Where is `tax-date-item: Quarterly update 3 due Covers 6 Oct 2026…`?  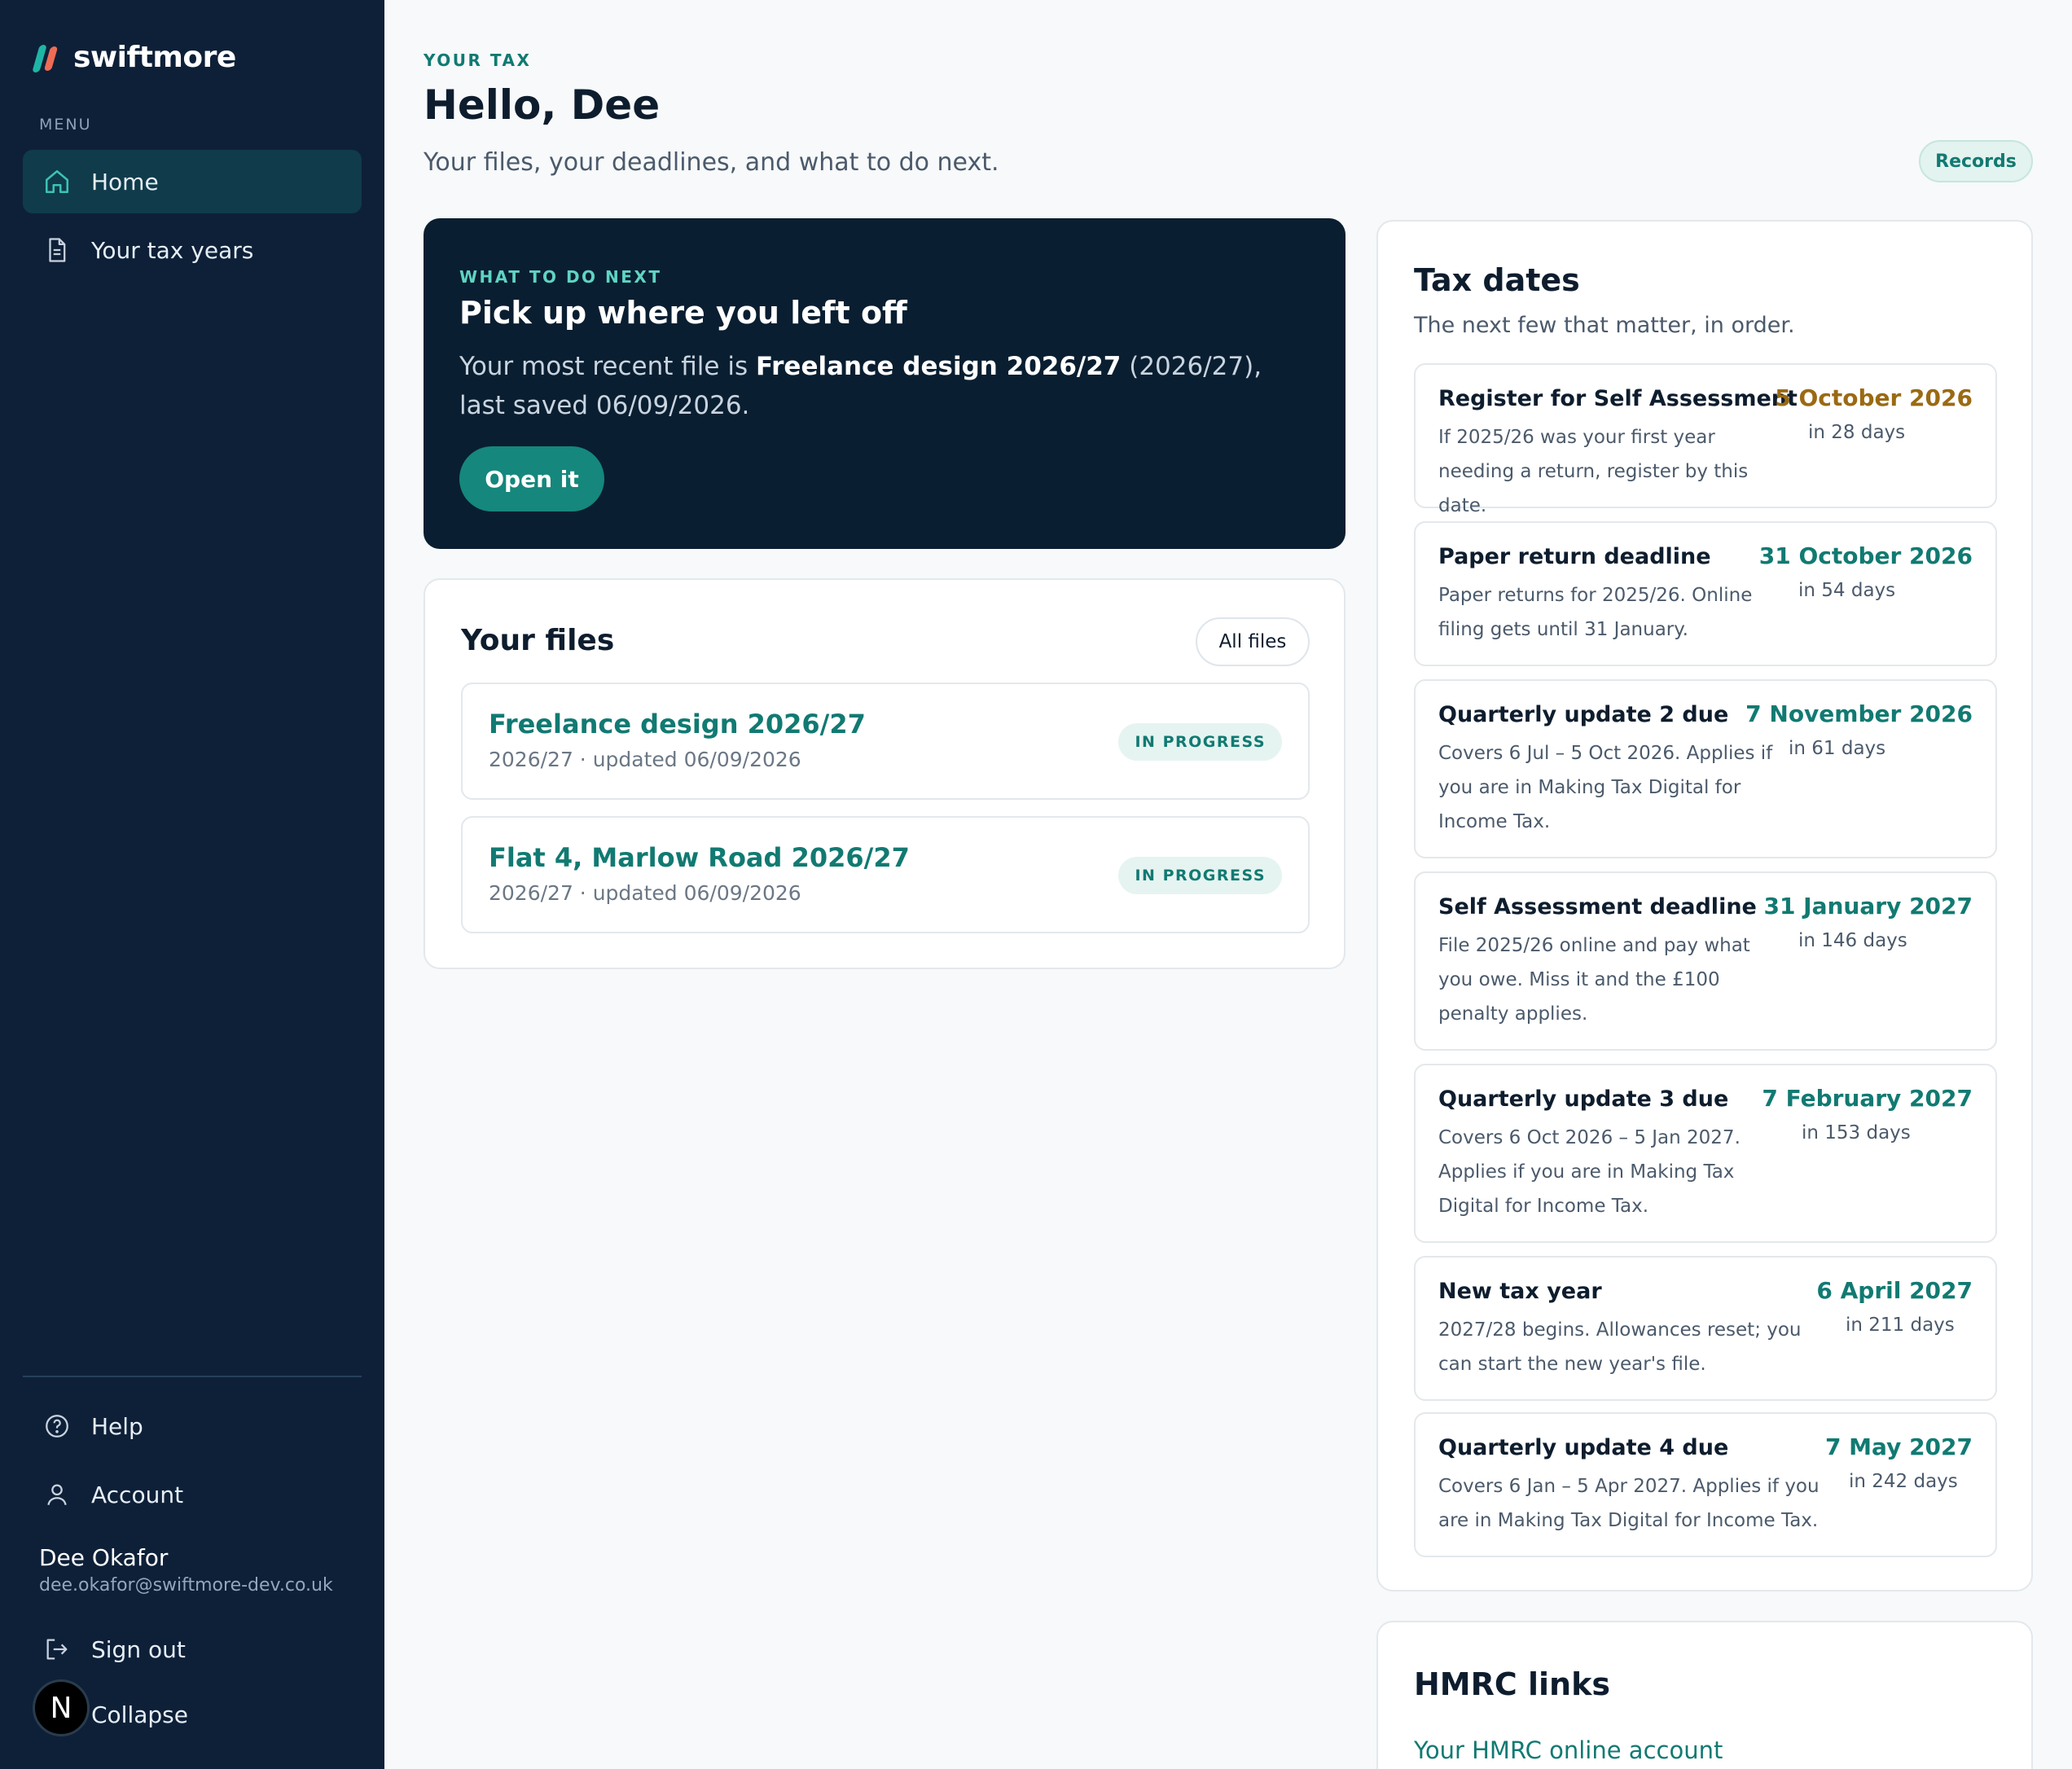 tax-date-item: Quarterly update 3 due Covers 6 Oct 2026… is located at coordinates (1705, 1153).